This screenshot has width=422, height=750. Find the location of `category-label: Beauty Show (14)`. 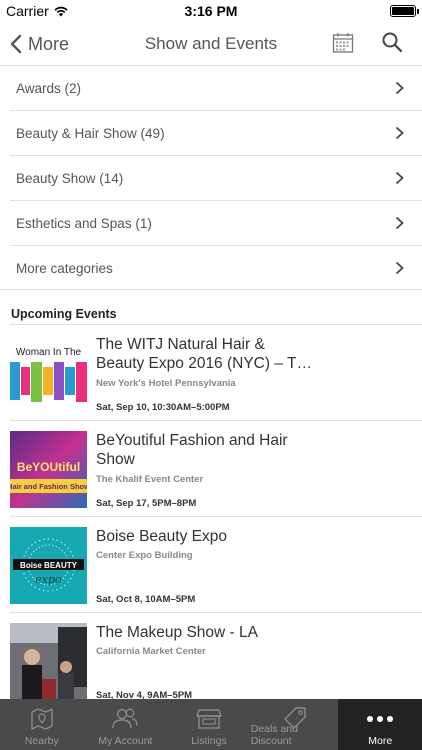

category-label: Beauty Show (14) is located at coordinates (70, 178).